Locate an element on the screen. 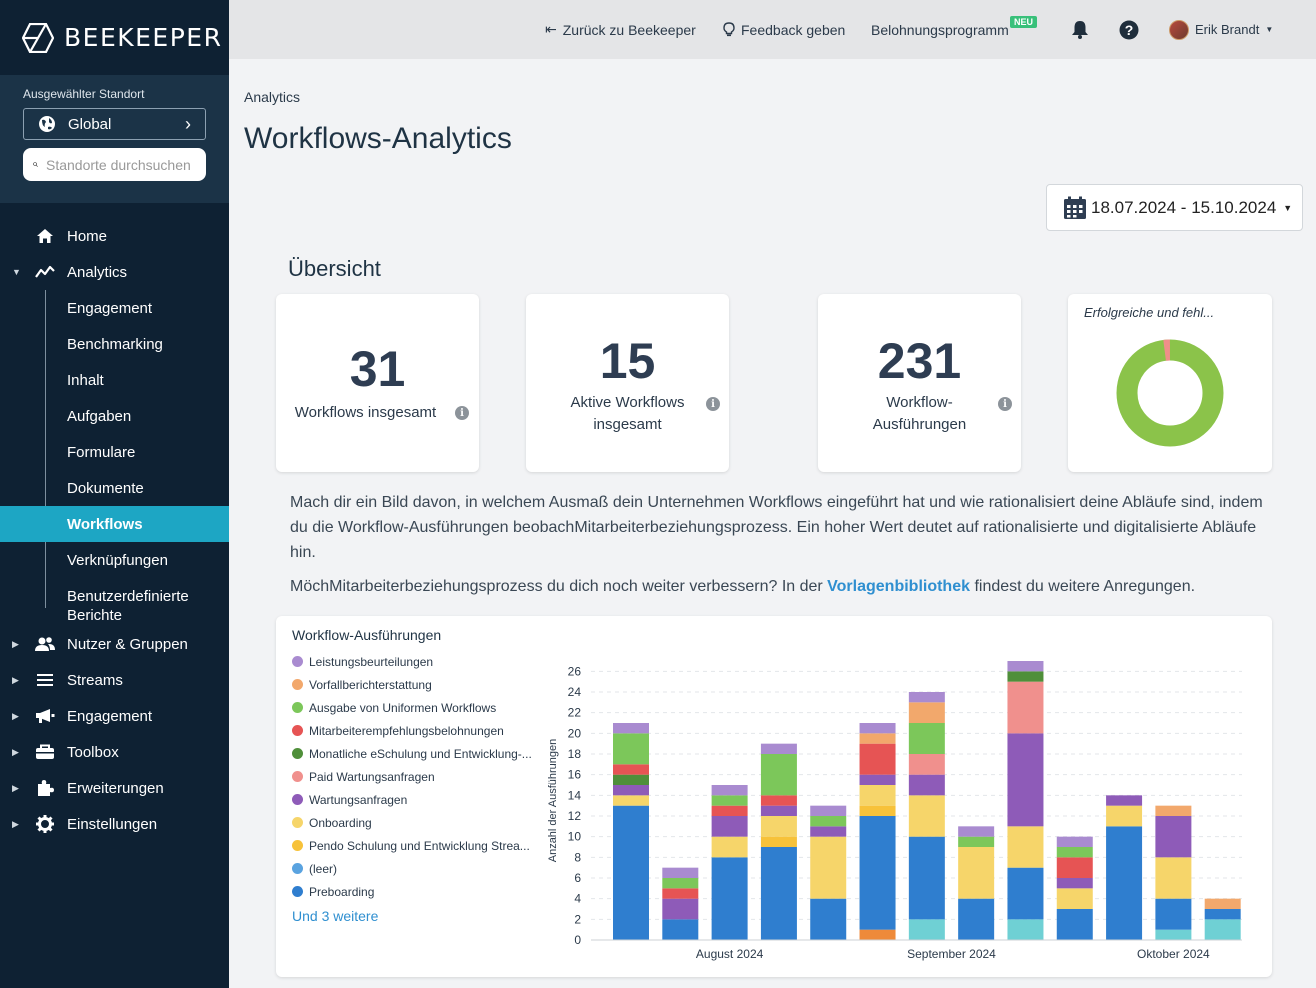 Image resolution: width=1316 pixels, height=988 pixels. sub-custom-reports-label: Benutzerdefinierte Berichte is located at coordinates (128, 606).